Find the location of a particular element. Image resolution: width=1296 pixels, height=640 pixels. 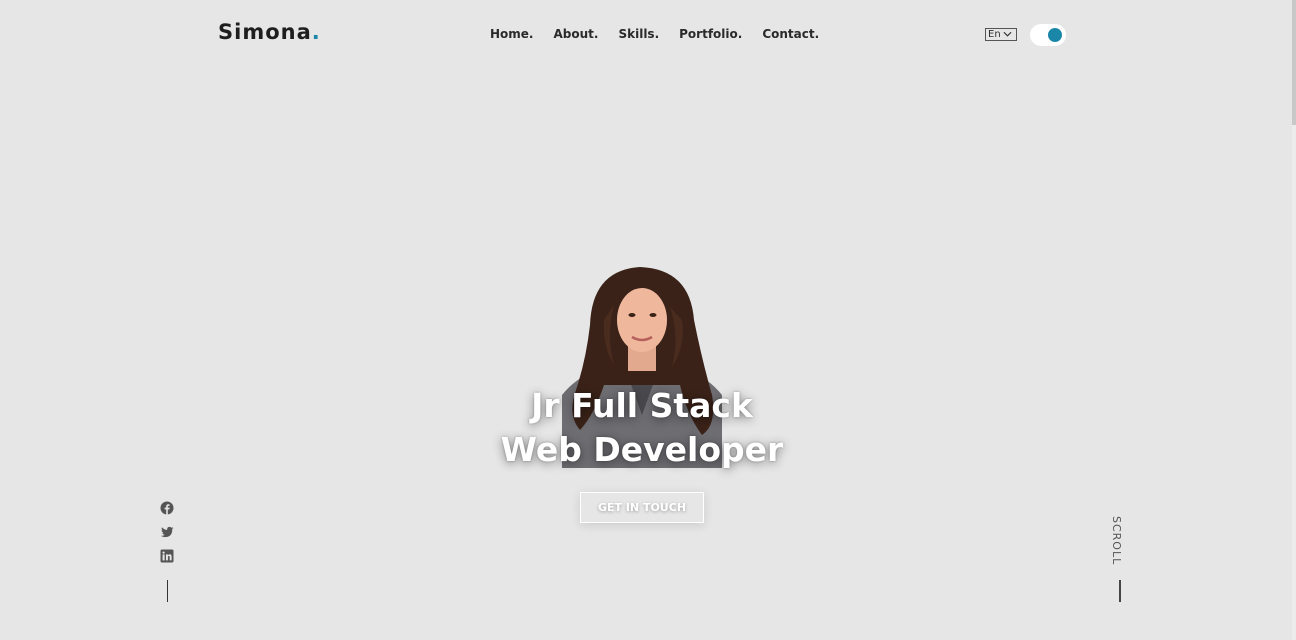

logo: Simona. is located at coordinates (269, 32).